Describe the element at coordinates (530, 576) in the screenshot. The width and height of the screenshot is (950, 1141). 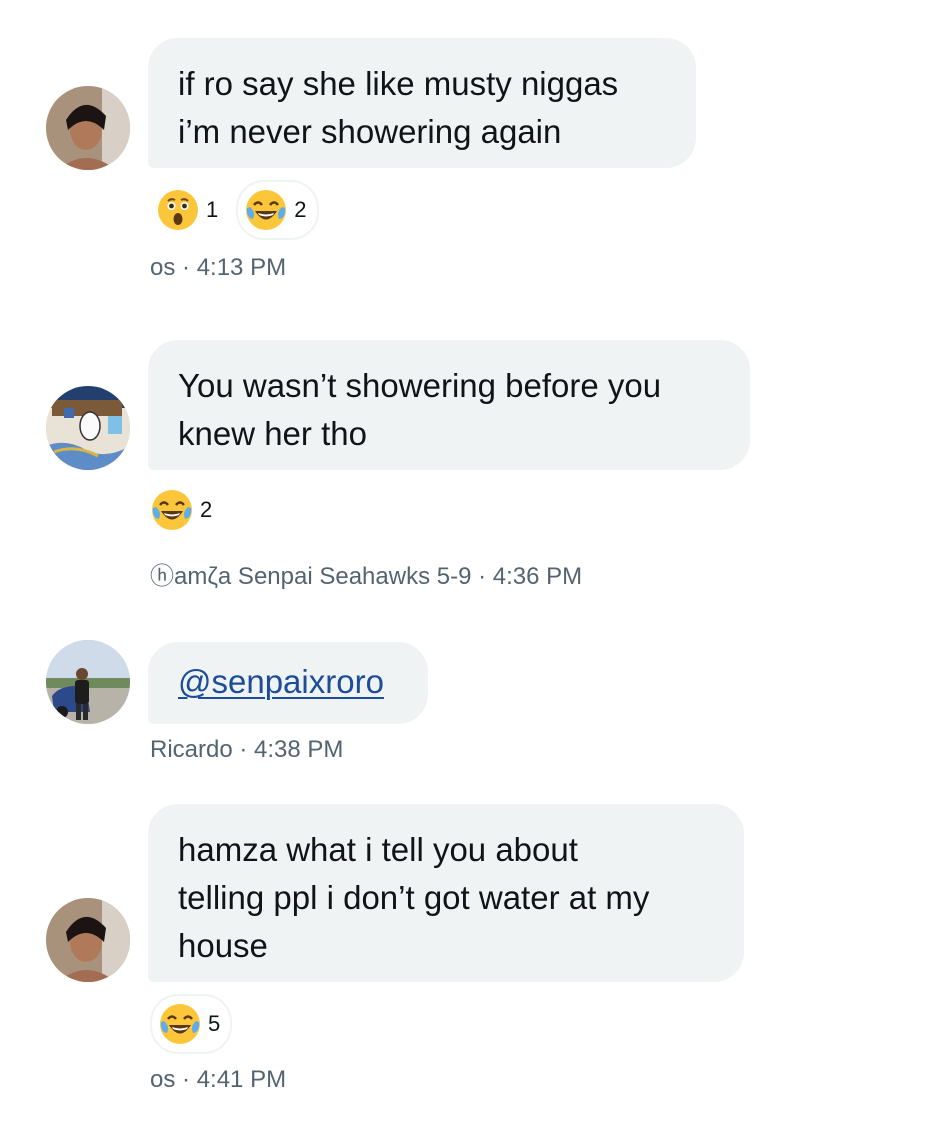
I see `timestamp: · 4:36 PM` at that location.